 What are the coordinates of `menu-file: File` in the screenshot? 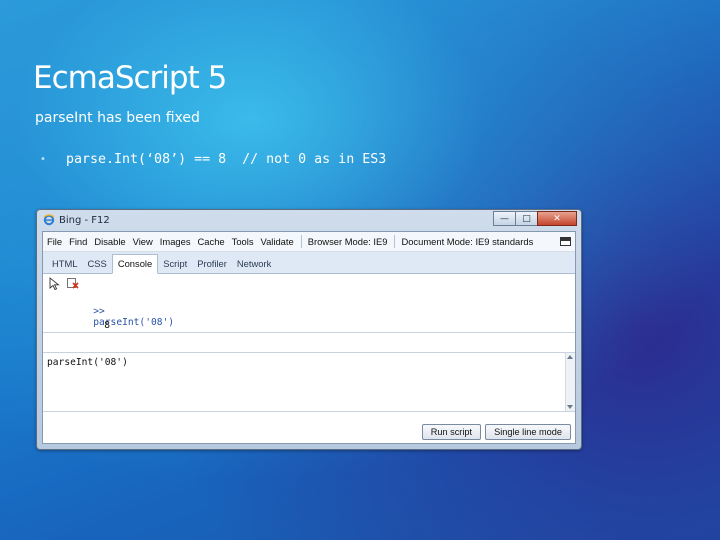 It's located at (54, 241).